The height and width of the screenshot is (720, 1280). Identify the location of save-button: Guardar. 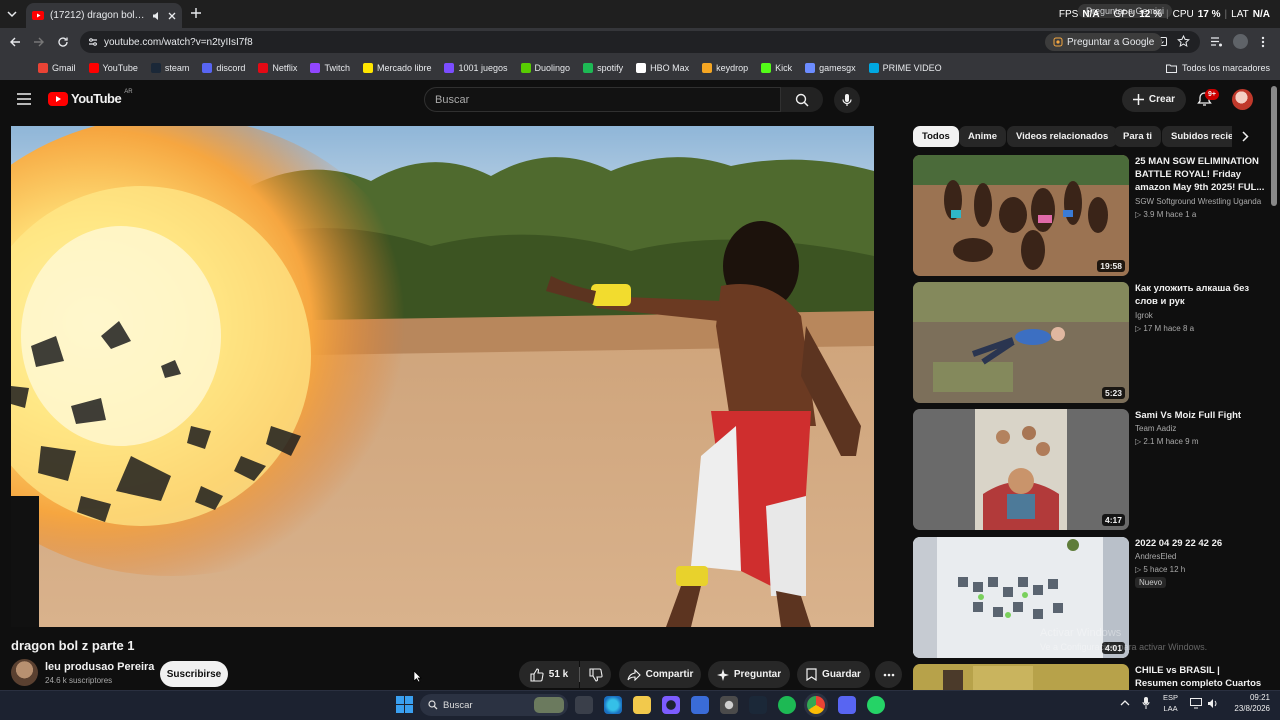
(833, 674).